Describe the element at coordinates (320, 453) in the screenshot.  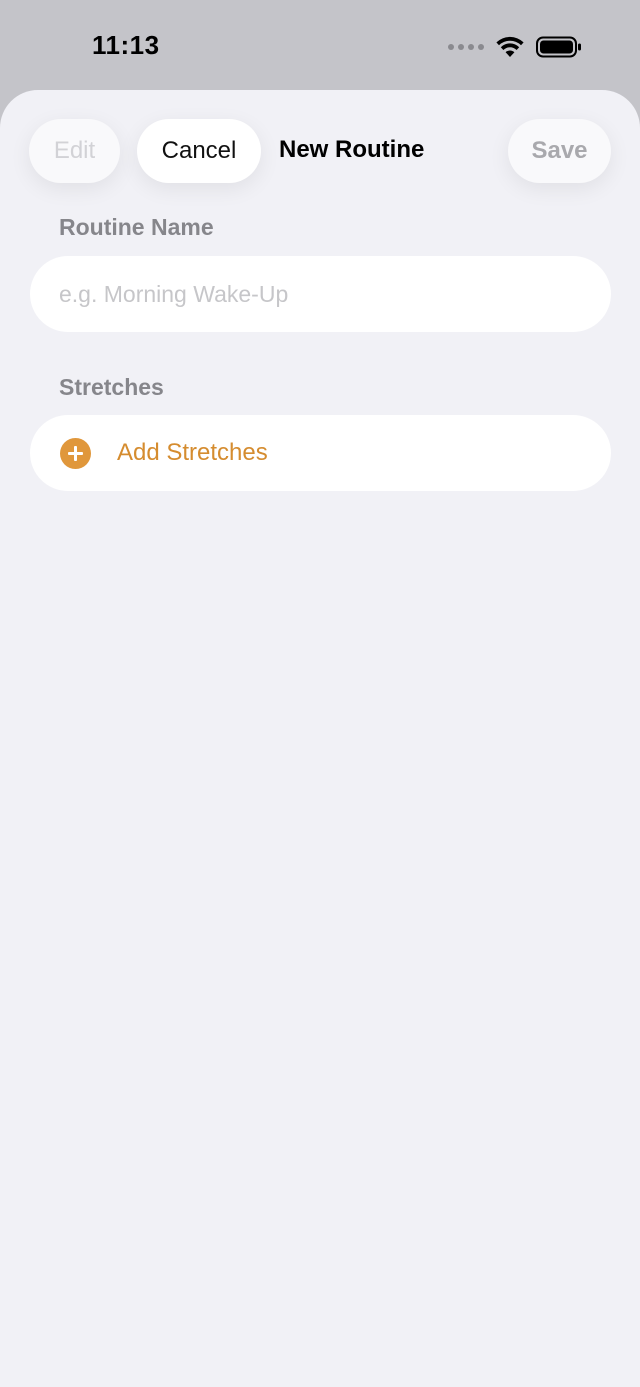
I see `add-stretches-button: Add Stretches` at that location.